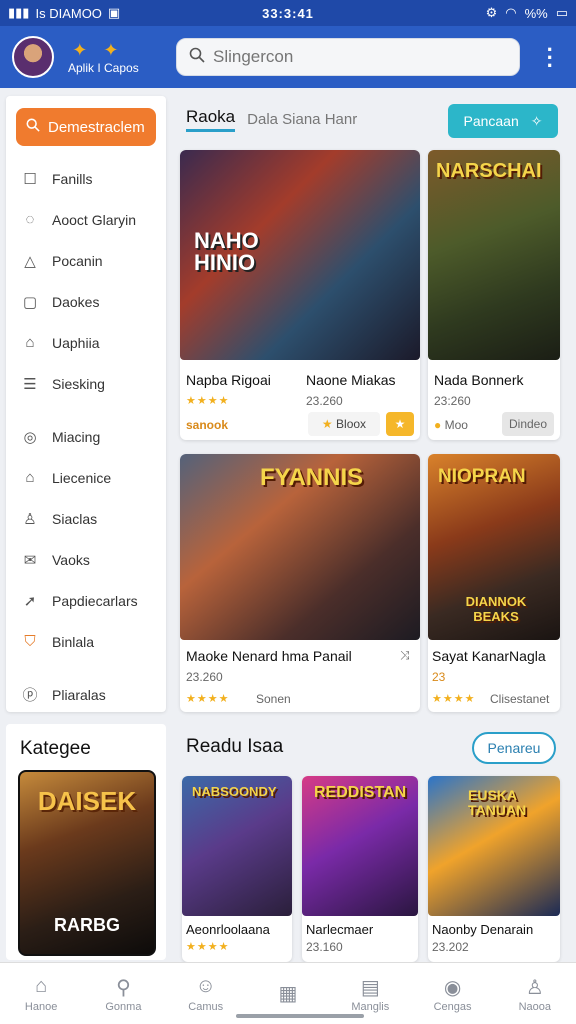  What do you see at coordinates (483, 929) in the screenshot?
I see `card-title: Naonby Denarain` at bounding box center [483, 929].